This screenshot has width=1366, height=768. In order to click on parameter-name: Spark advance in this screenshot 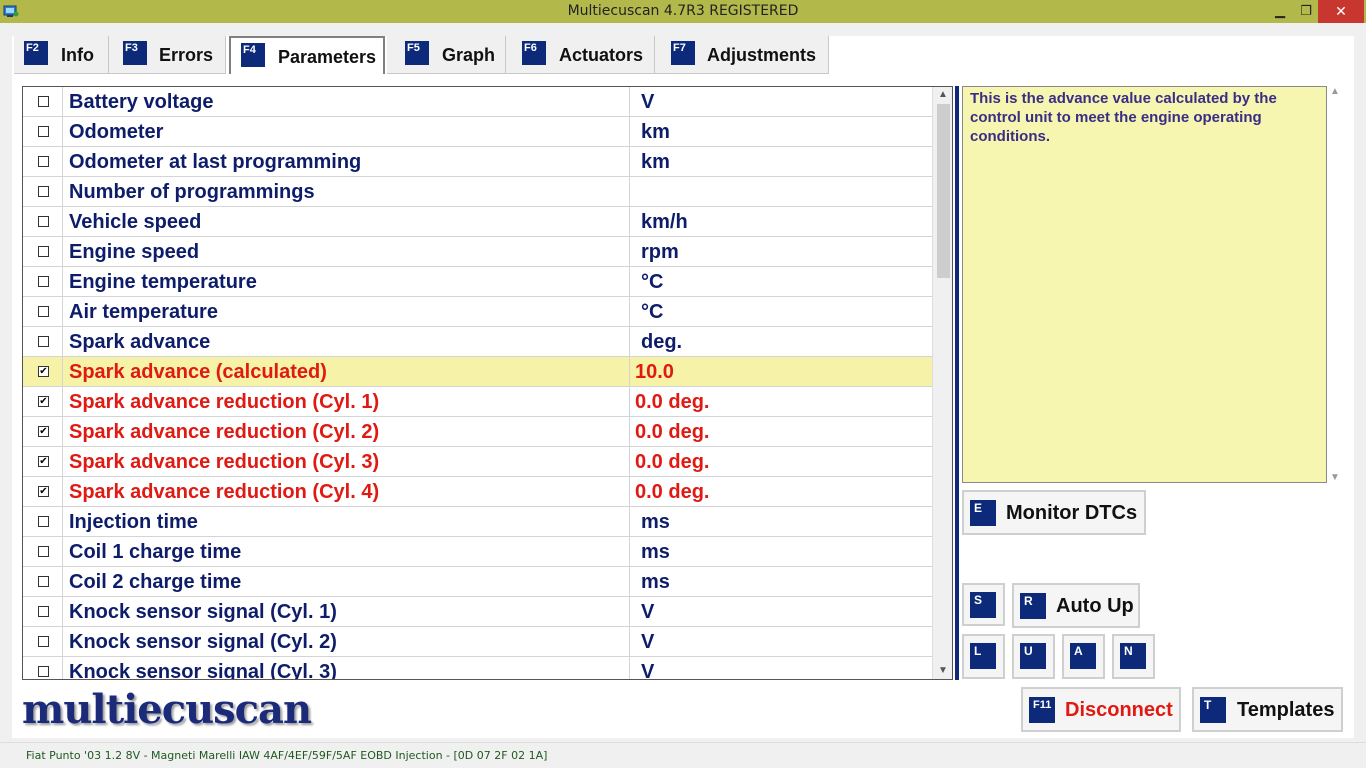, I will do `click(140, 342)`.